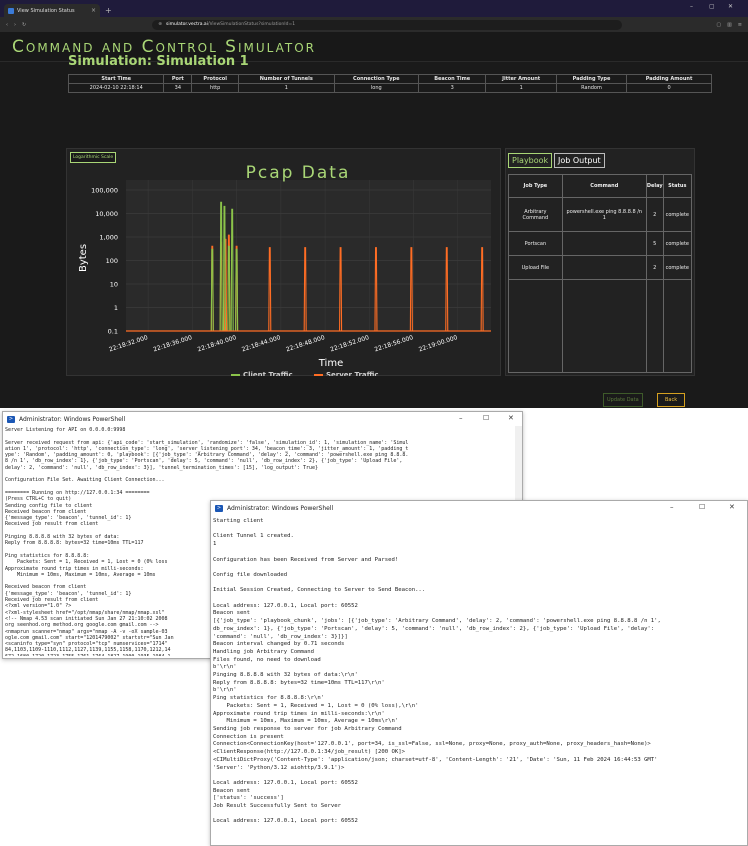 The height and width of the screenshot is (846, 748). What do you see at coordinates (535, 186) in the screenshot?
I see `playbook-col-header: Job Type` at bounding box center [535, 186].